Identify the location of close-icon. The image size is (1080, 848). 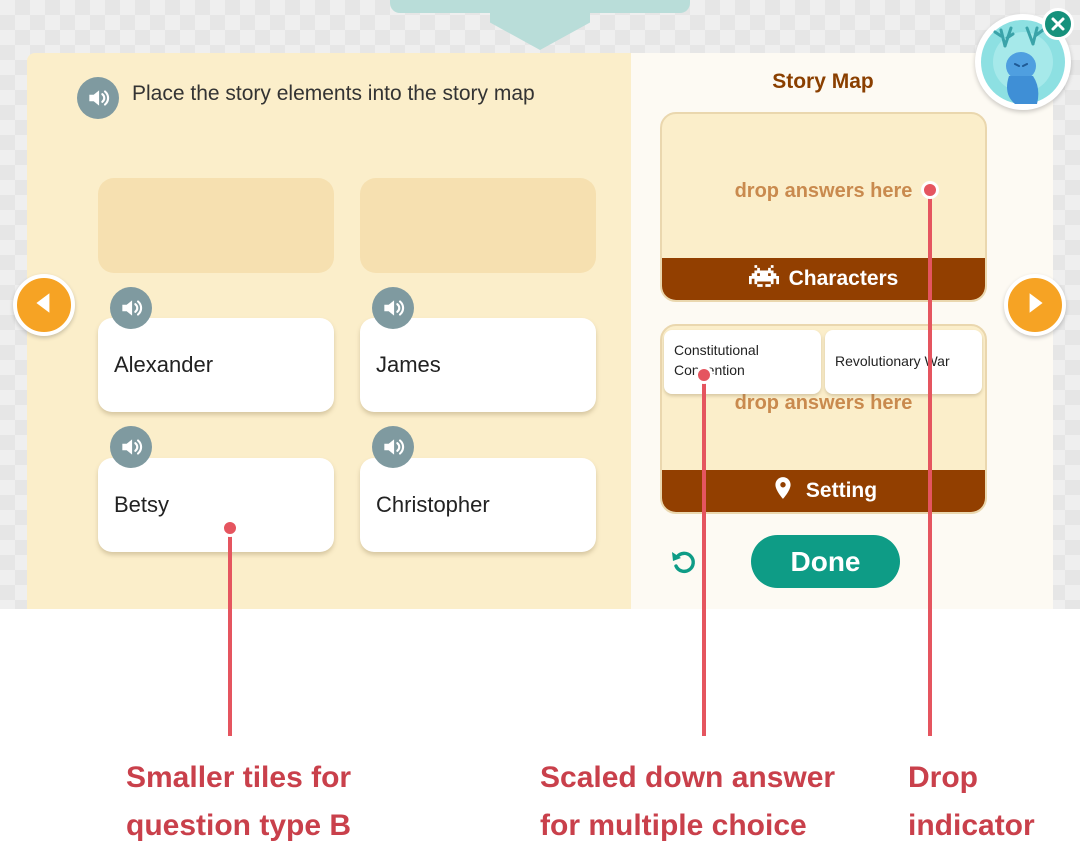
(1058, 24).